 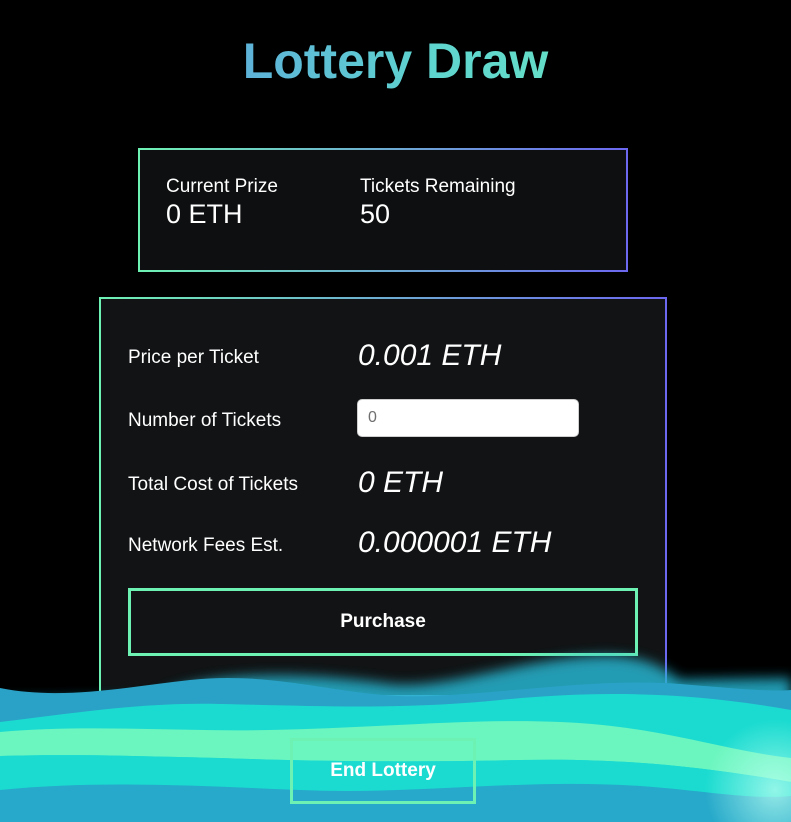 I want to click on tickets-remaining-stat: Tickets Remaining 50, so click(x=438, y=203).